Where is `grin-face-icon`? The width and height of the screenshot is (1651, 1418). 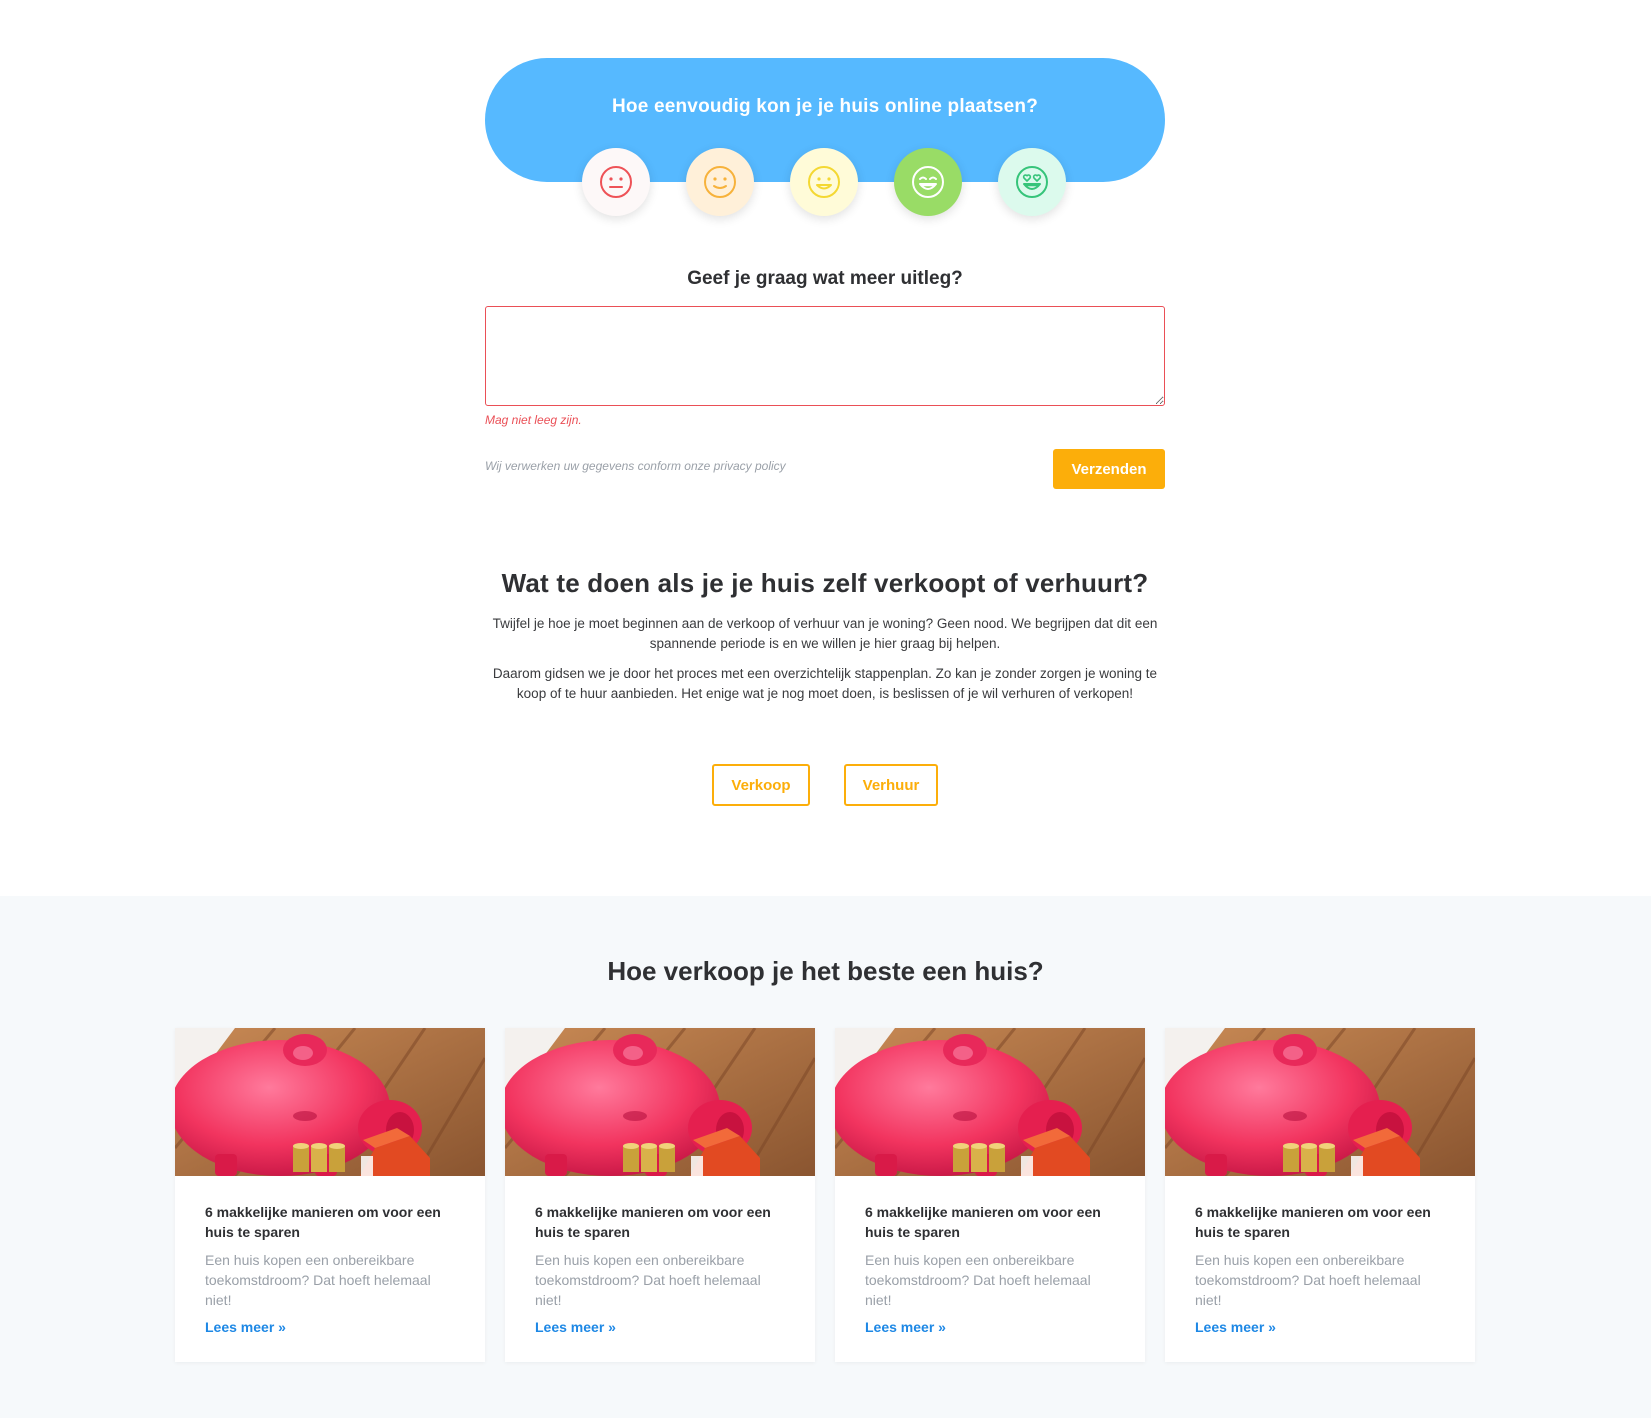 grin-face-icon is located at coordinates (928, 182).